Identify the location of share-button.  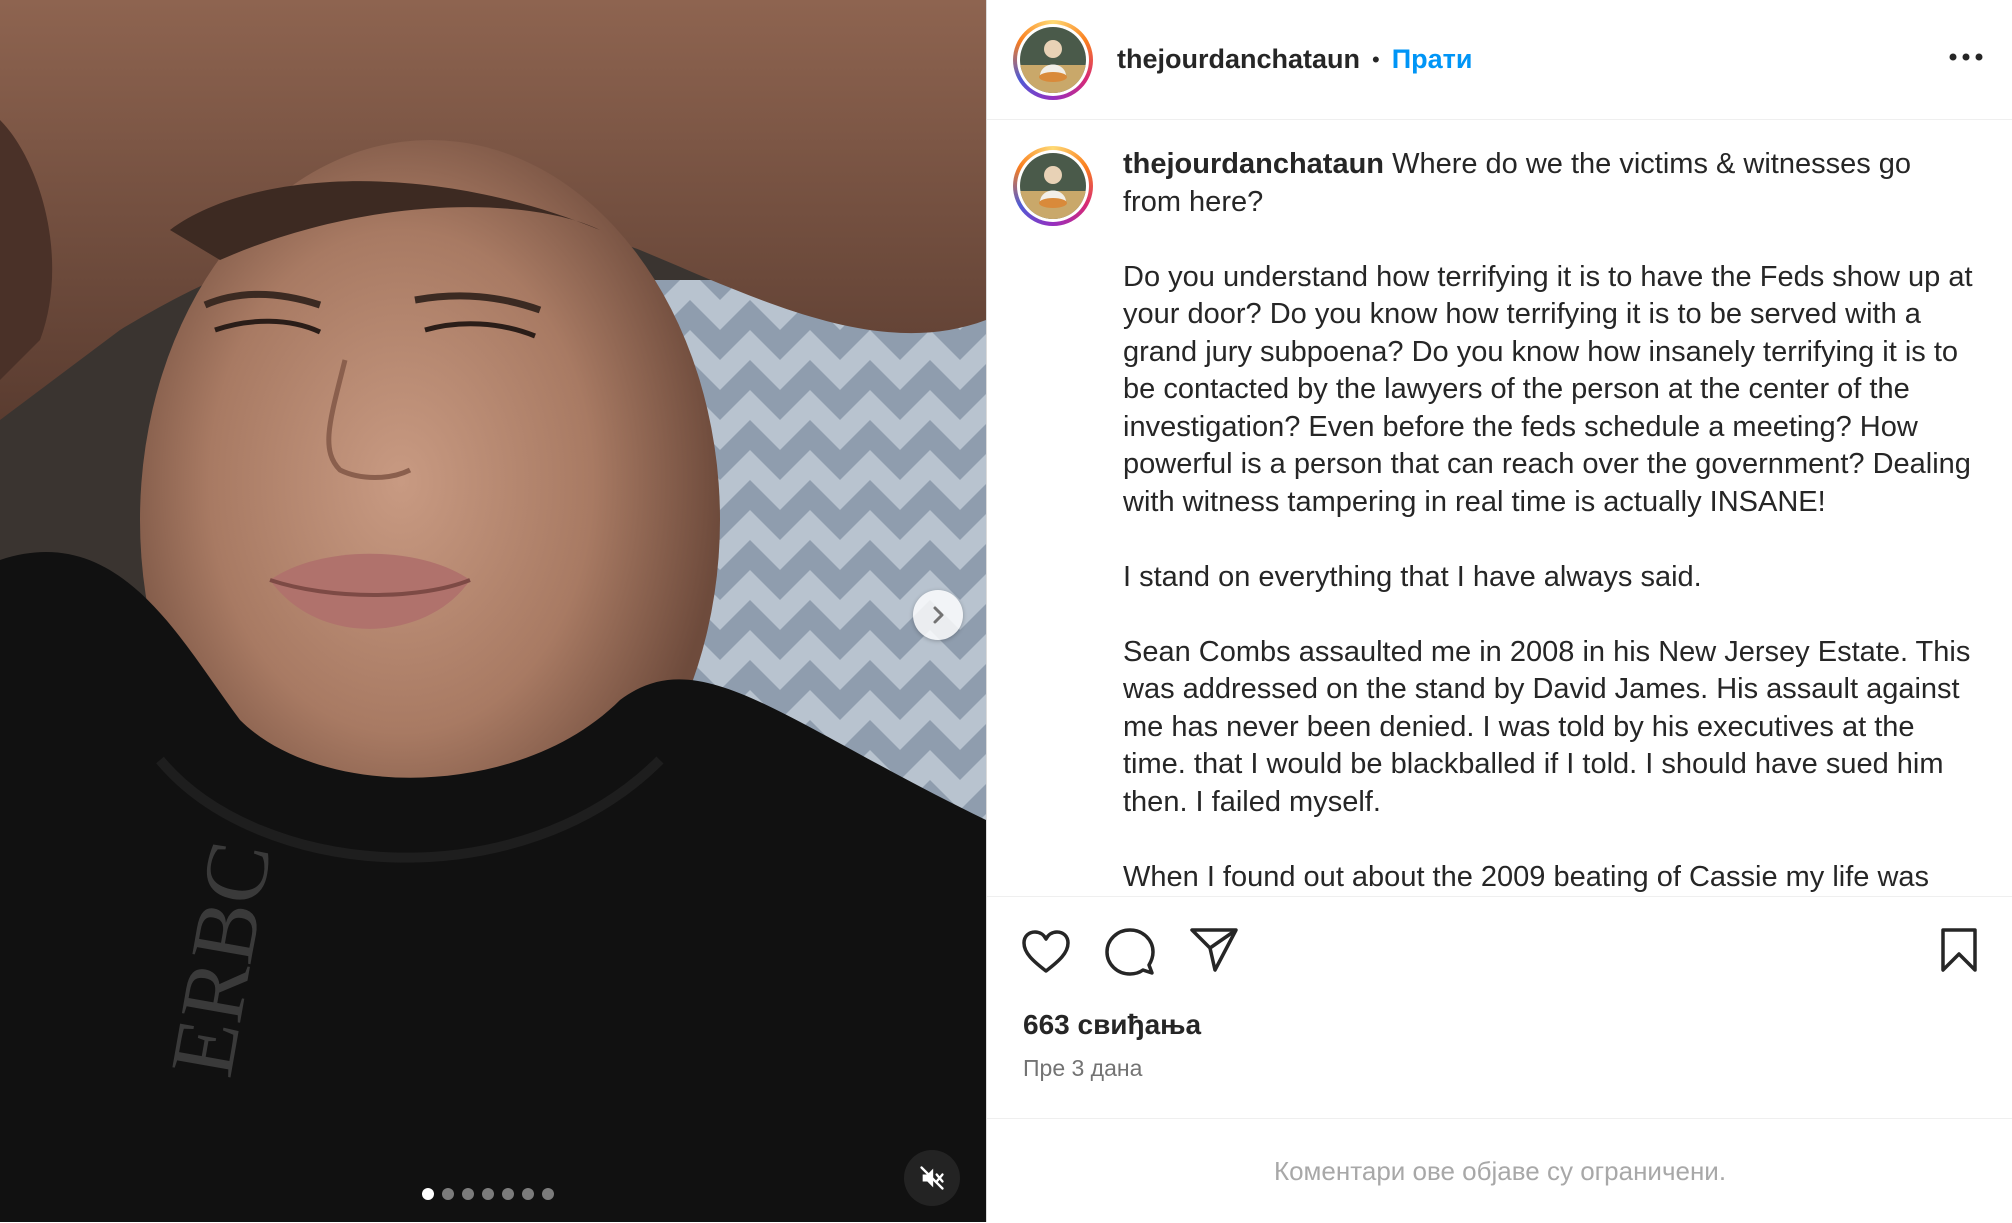
(1214, 952).